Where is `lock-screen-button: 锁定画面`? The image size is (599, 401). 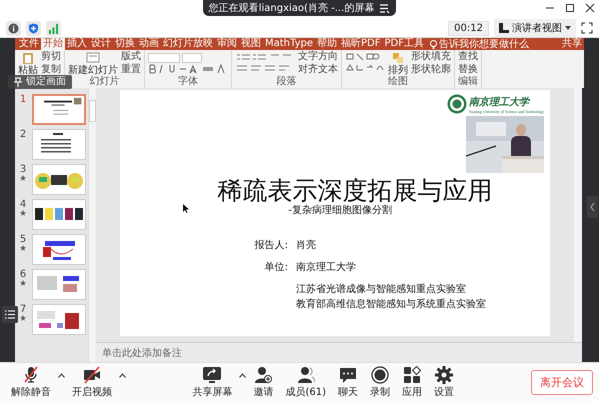 lock-screen-button: 锁定画面 is located at coordinates (40, 82).